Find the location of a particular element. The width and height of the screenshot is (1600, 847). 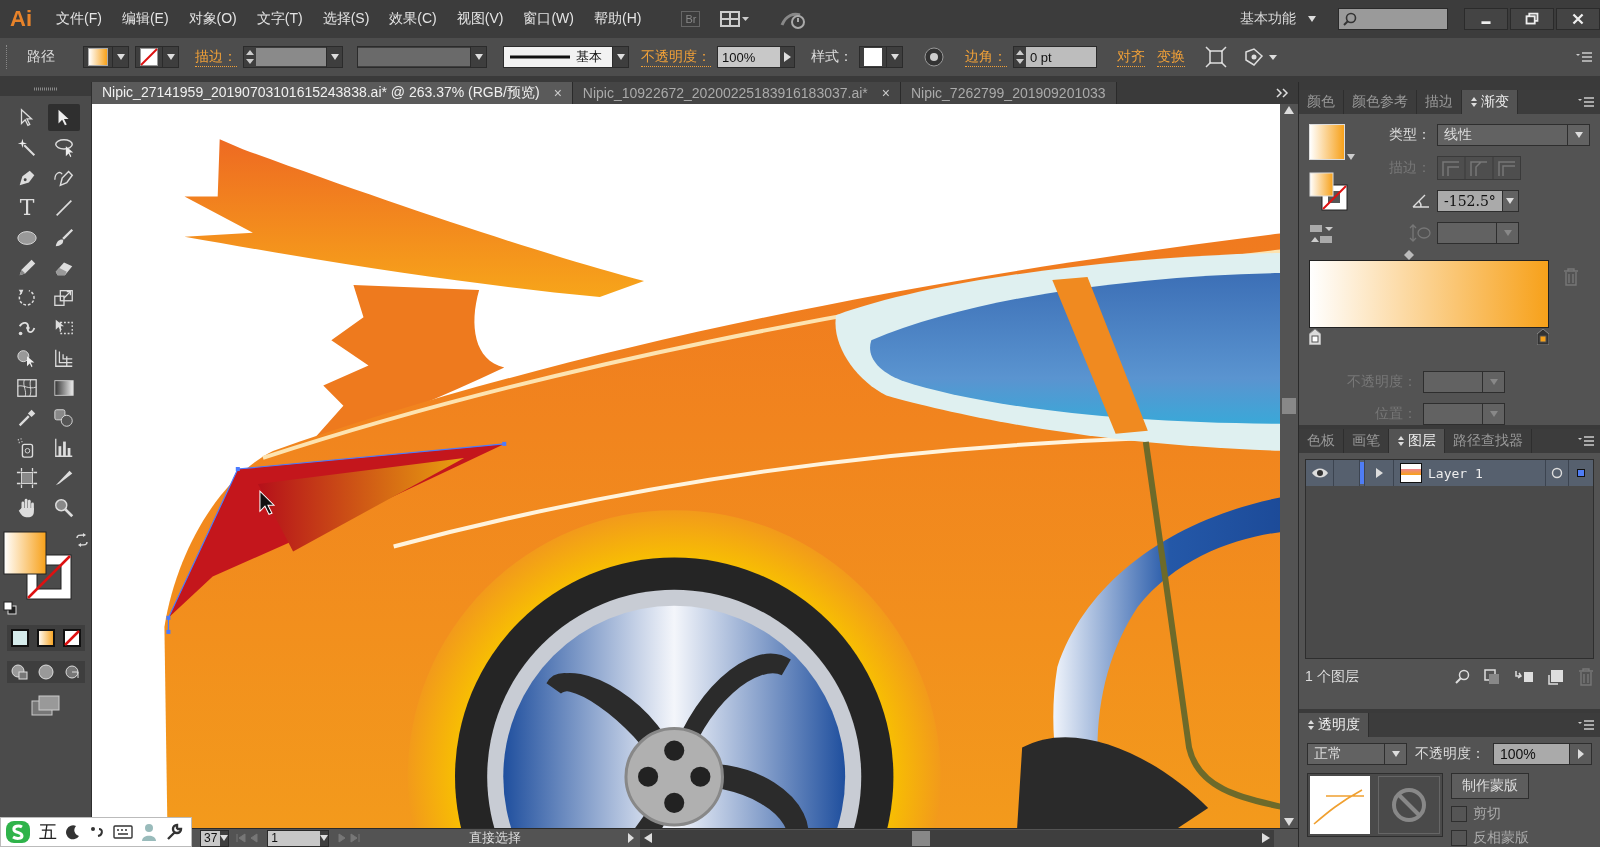

layer-row: Layer 1 is located at coordinates (1449, 473).